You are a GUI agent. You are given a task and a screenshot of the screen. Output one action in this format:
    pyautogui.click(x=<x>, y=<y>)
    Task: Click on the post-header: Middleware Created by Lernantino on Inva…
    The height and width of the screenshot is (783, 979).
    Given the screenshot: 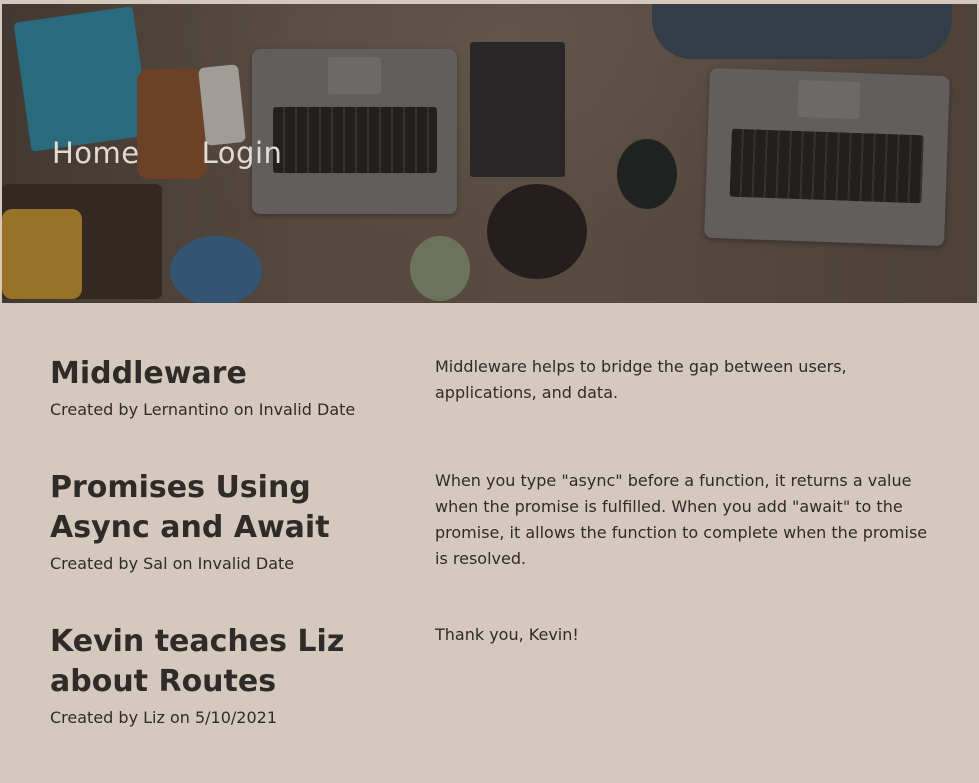 What is the action you would take?
    pyautogui.click(x=230, y=388)
    